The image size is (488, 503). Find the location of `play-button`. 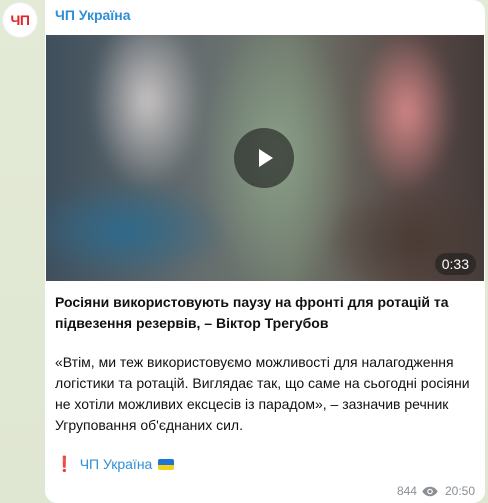

play-button is located at coordinates (264, 158).